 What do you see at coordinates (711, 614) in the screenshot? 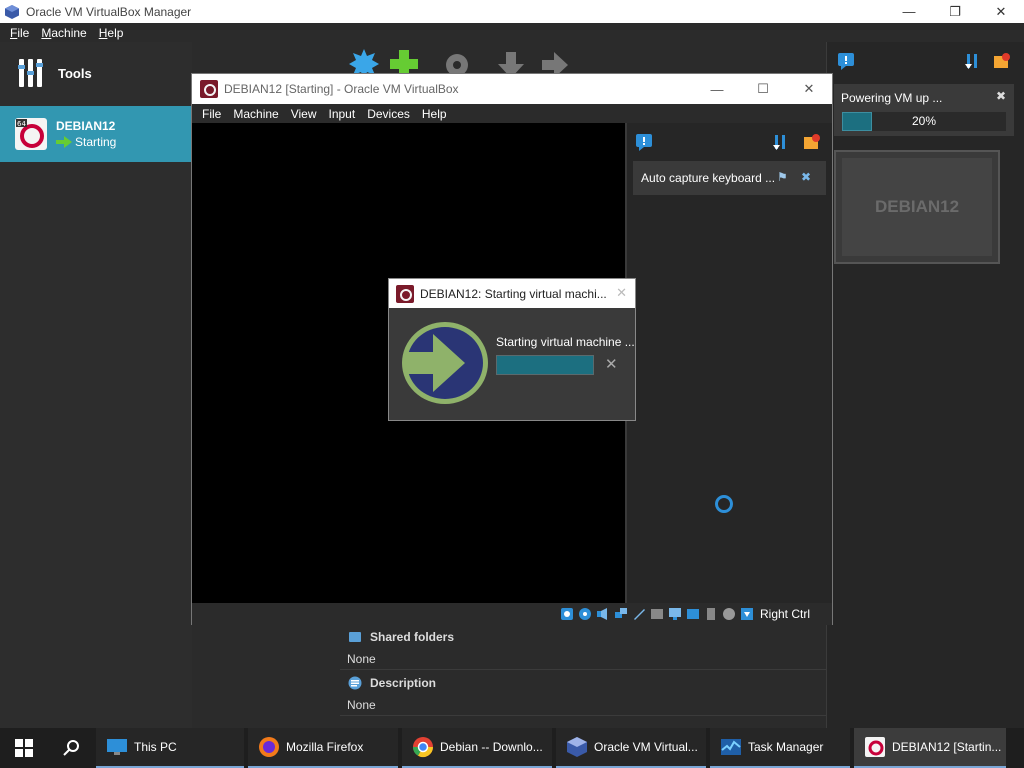
I see `cpu-icon` at bounding box center [711, 614].